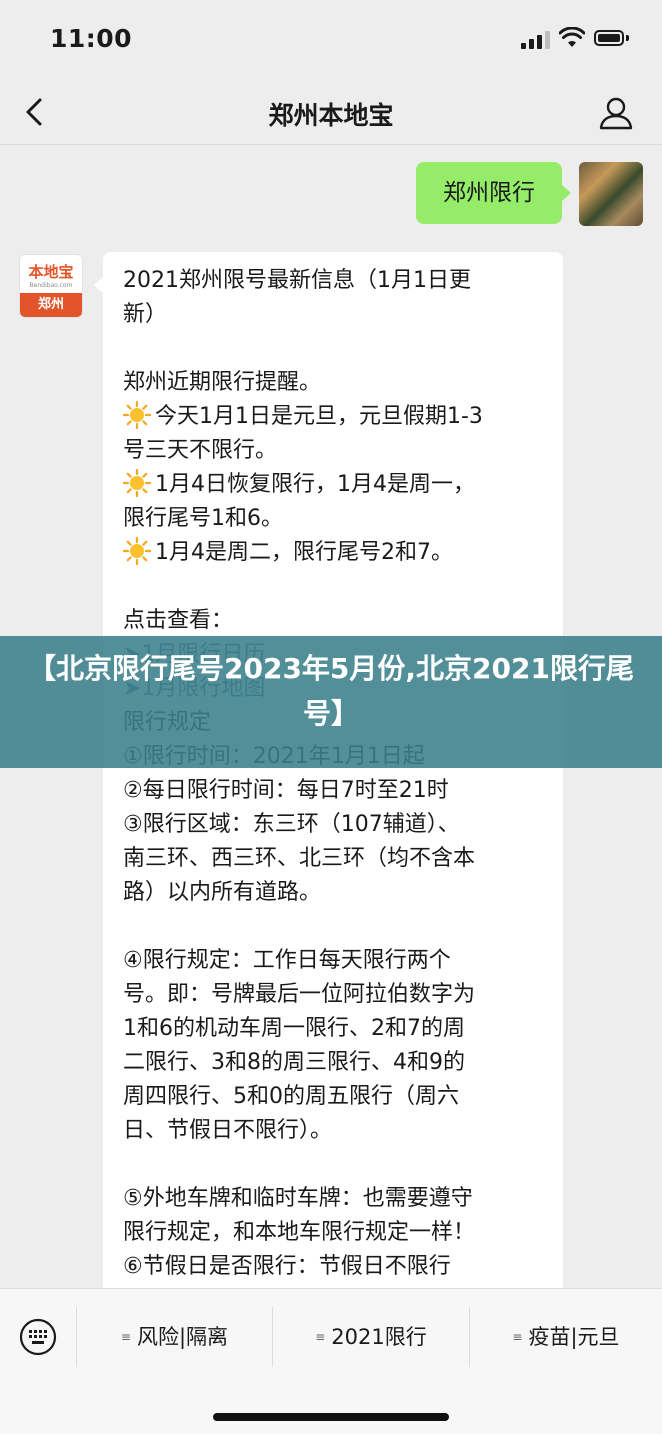 This screenshot has width=662, height=1434. I want to click on message-line: ⑥节假日是否限行：节假日不限行, so click(338, 1267).